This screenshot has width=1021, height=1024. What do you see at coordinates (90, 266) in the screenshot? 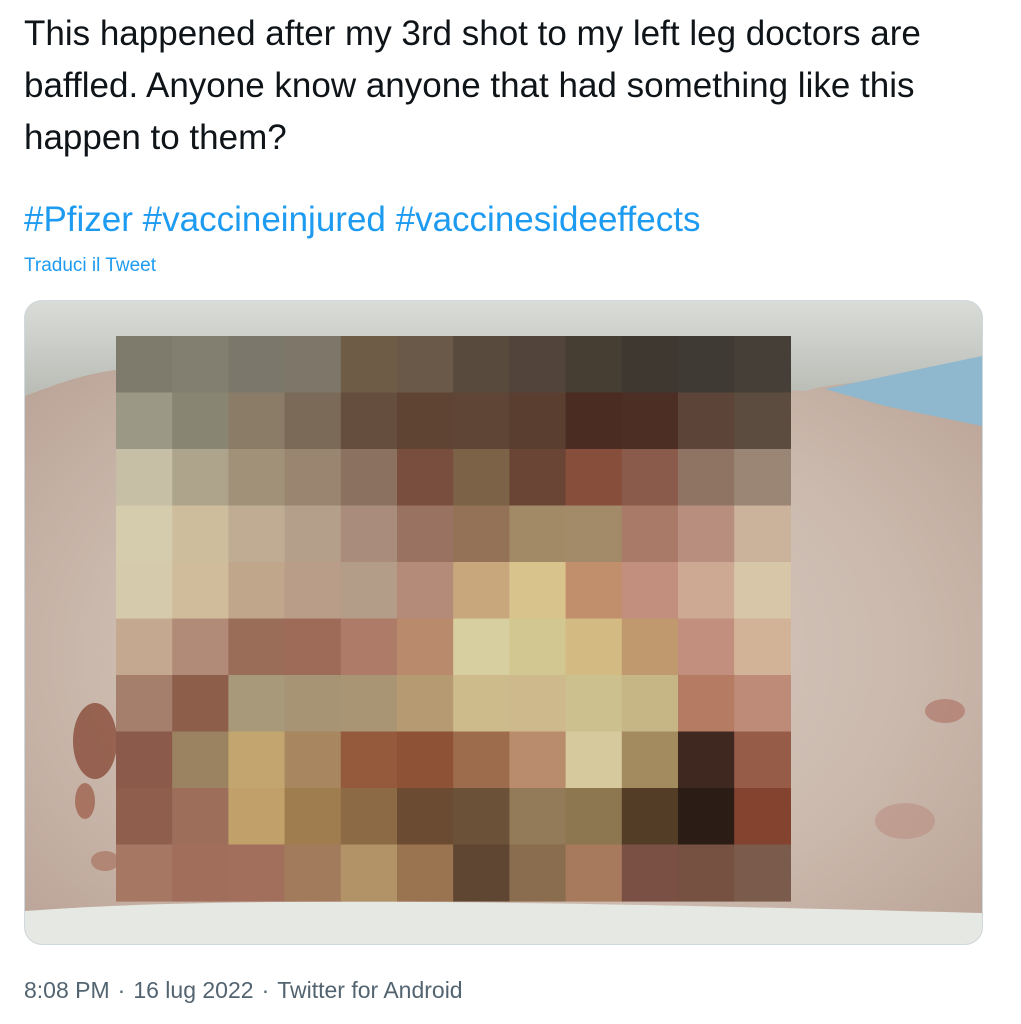
I see `translate-tweet-link: Traduci il Tweet` at bounding box center [90, 266].